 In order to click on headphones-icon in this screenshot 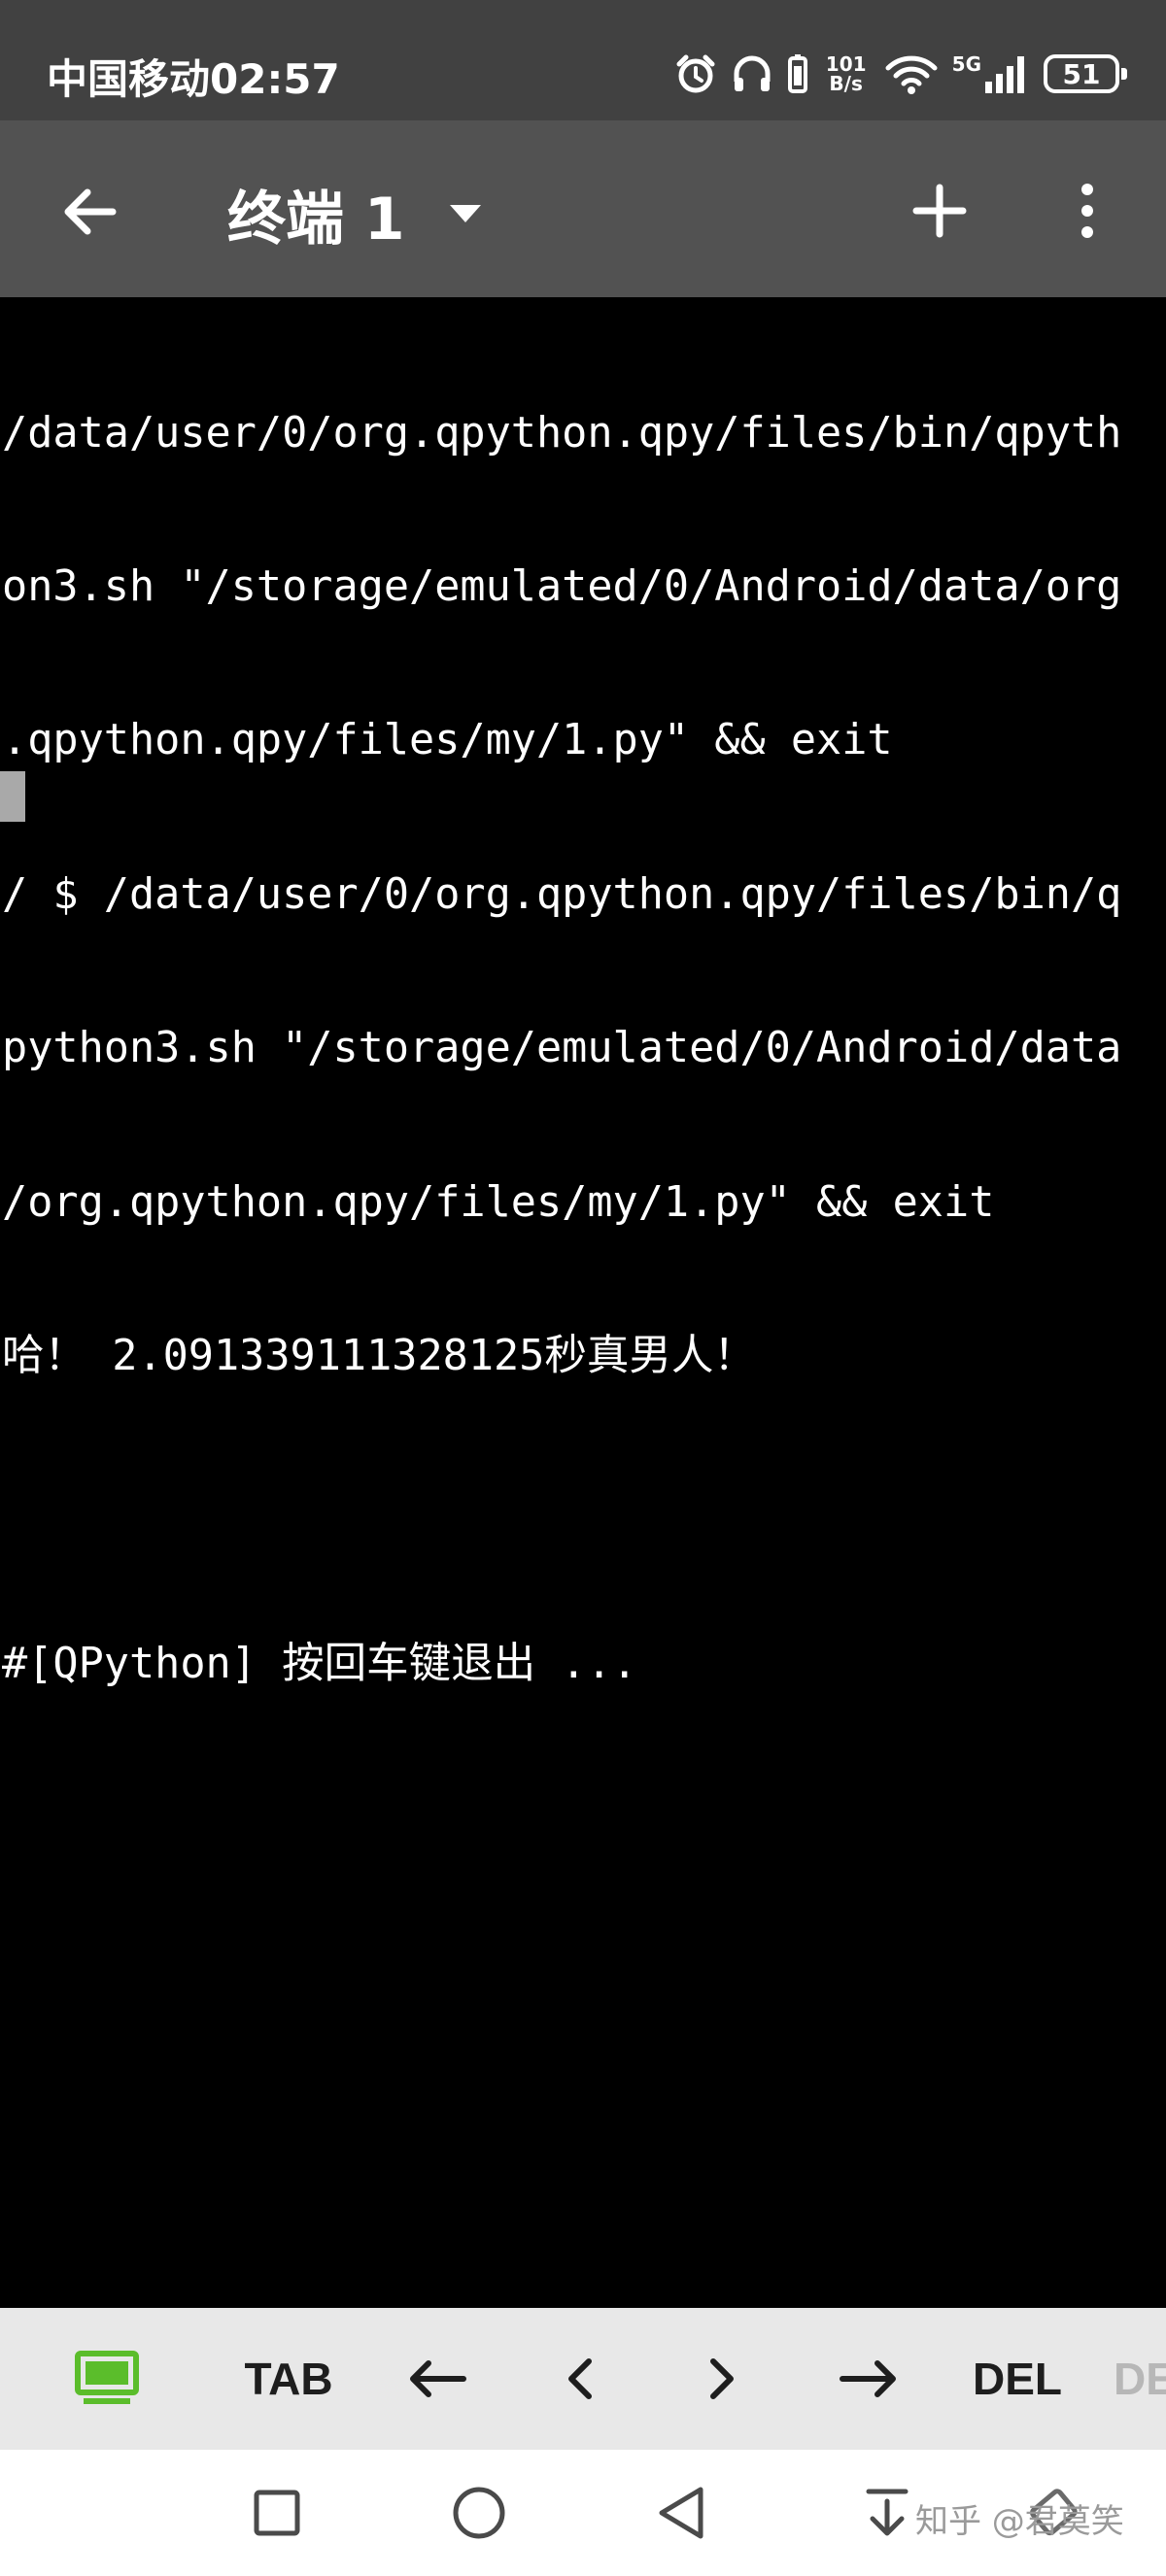, I will do `click(752, 73)`.